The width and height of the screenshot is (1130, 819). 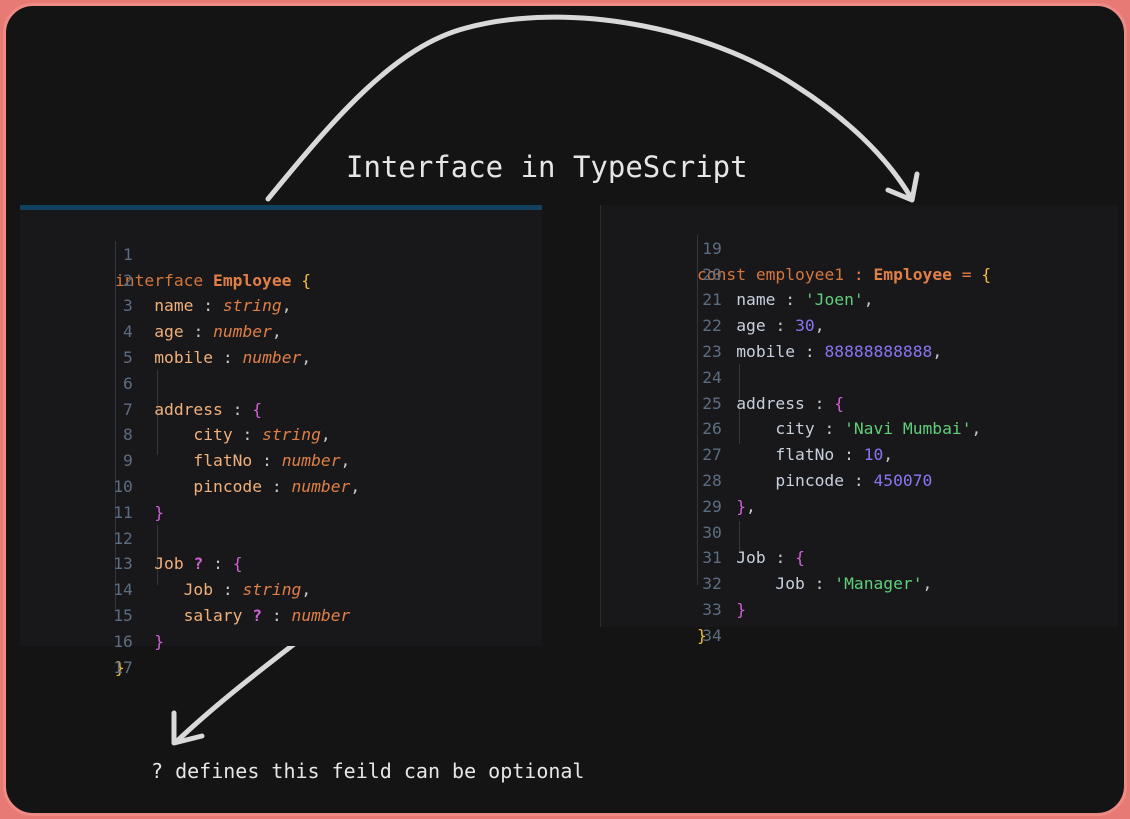 I want to click on line-number: 17, so click(x=123, y=667).